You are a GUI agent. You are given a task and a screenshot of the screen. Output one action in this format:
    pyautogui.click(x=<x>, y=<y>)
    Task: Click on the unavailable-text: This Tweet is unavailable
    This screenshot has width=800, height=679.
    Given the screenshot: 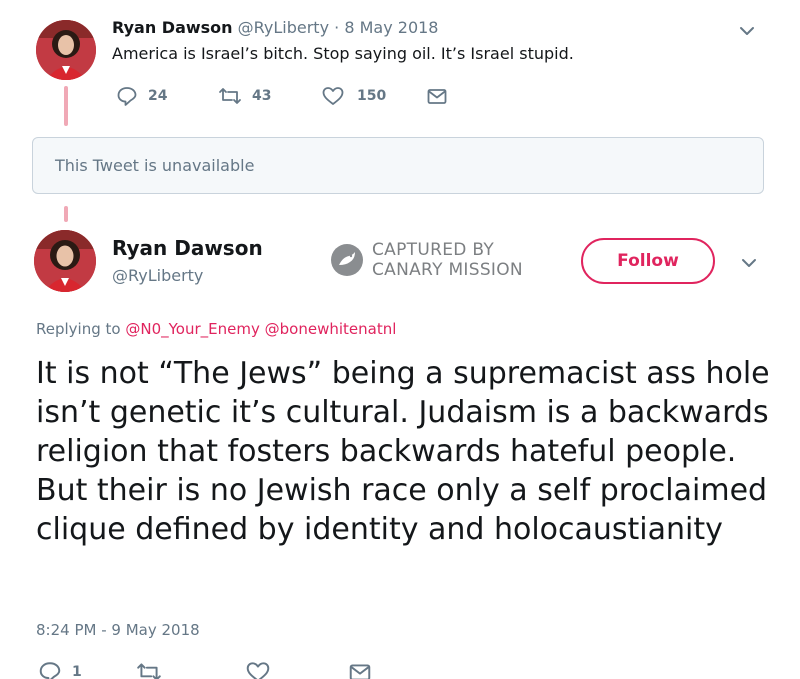 What is the action you would take?
    pyautogui.click(x=155, y=165)
    